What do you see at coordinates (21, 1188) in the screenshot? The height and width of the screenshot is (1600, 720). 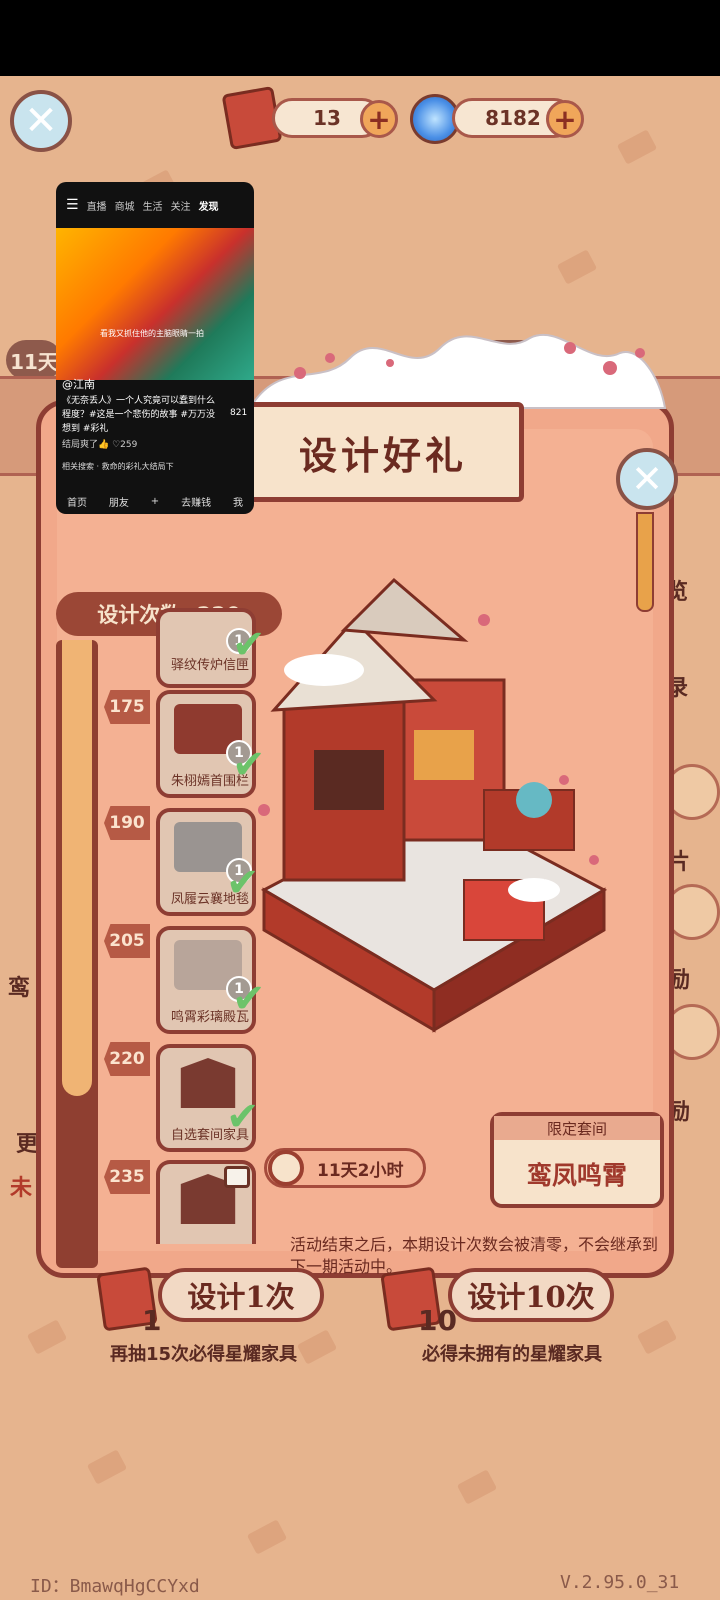 I see `bg-left-label-3: 未` at bounding box center [21, 1188].